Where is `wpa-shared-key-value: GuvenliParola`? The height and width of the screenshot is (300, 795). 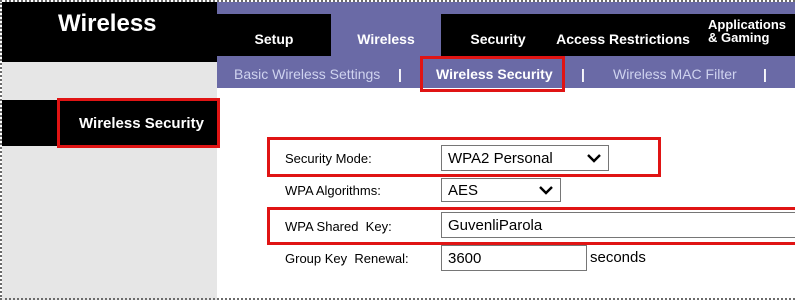
wpa-shared-key-value: GuvenliParola is located at coordinates (495, 225).